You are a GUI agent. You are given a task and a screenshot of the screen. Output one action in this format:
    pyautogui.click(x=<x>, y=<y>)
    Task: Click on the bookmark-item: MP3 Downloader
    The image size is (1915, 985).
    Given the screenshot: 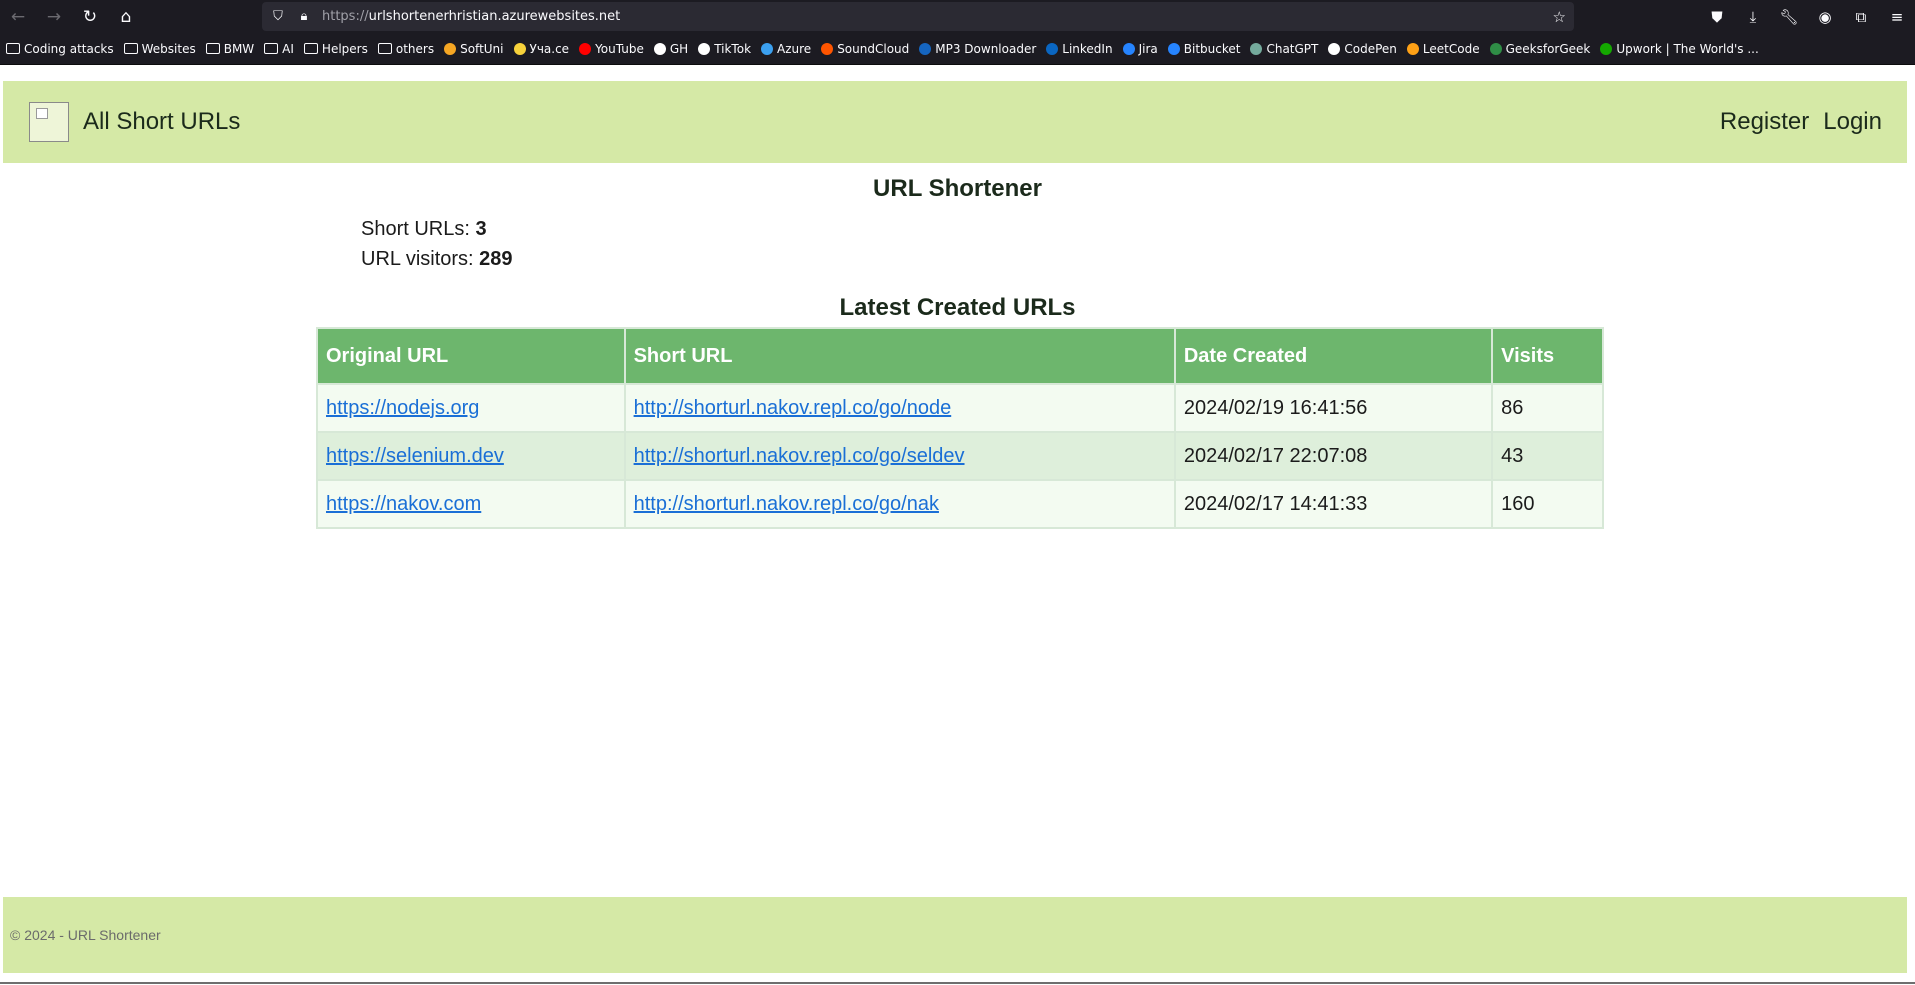 What is the action you would take?
    pyautogui.click(x=977, y=49)
    